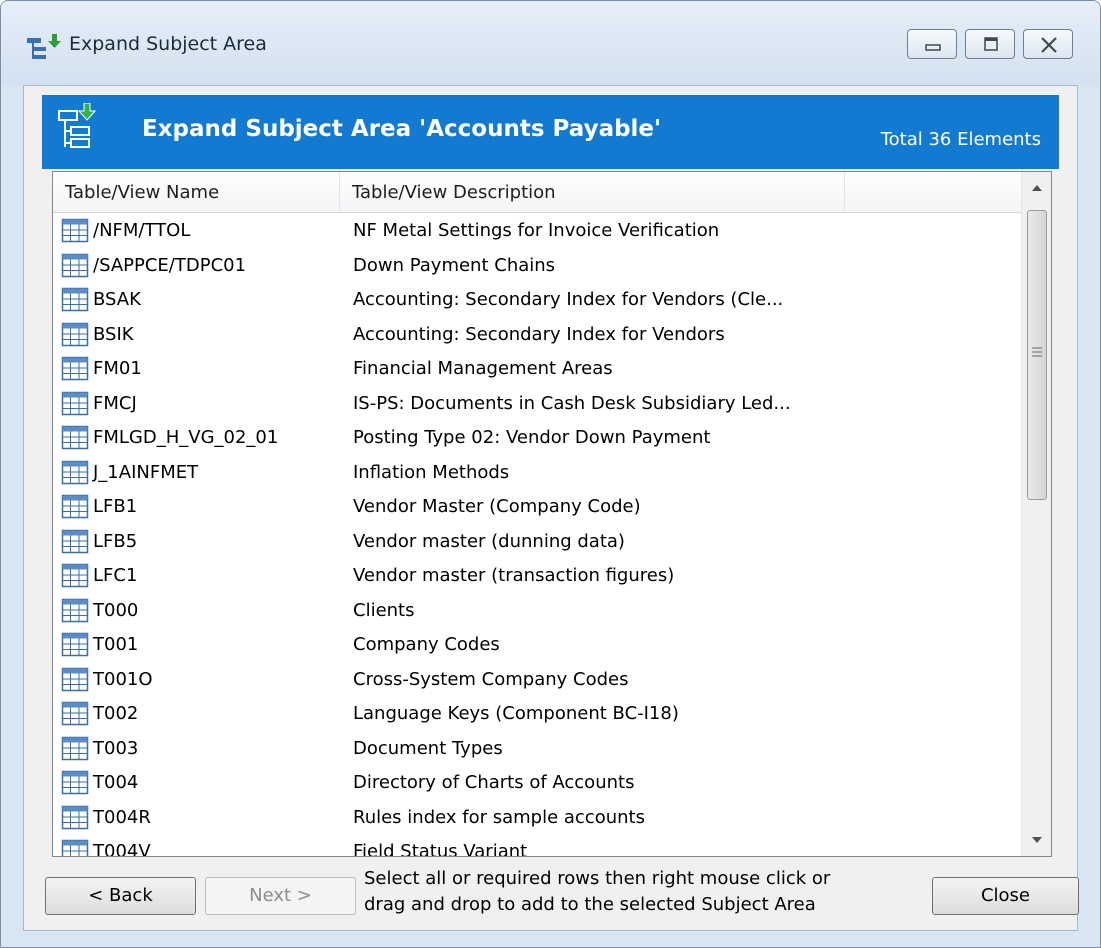  I want to click on table-name: FM01, so click(117, 368).